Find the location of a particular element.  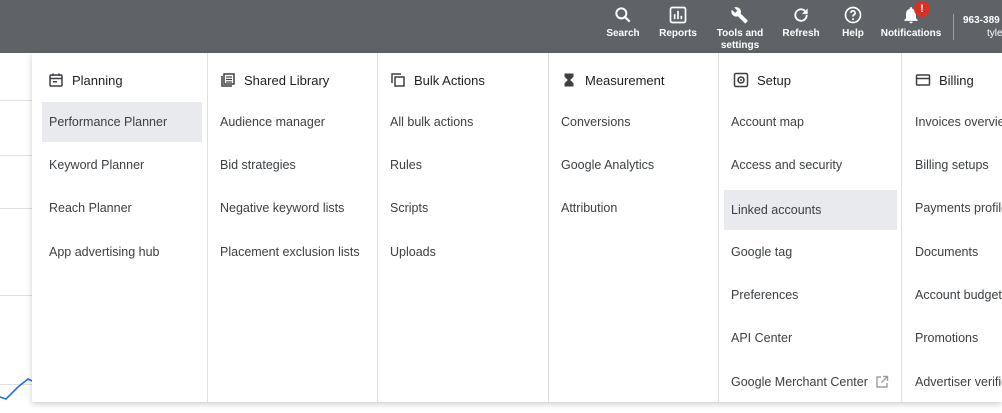

menu-item-google-tag: Google tag is located at coordinates (758, 252).